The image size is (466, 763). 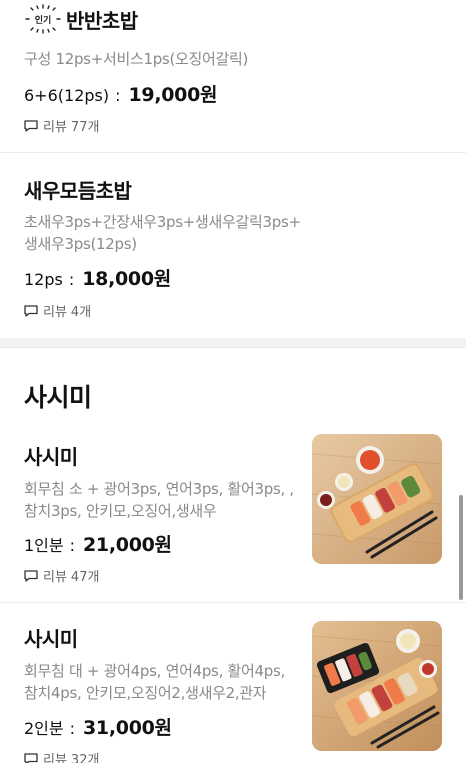 I want to click on item-description-line: 회무침 소 + 광어3ps, 연어3ps, 활어3ps, ,, so click(x=159, y=489).